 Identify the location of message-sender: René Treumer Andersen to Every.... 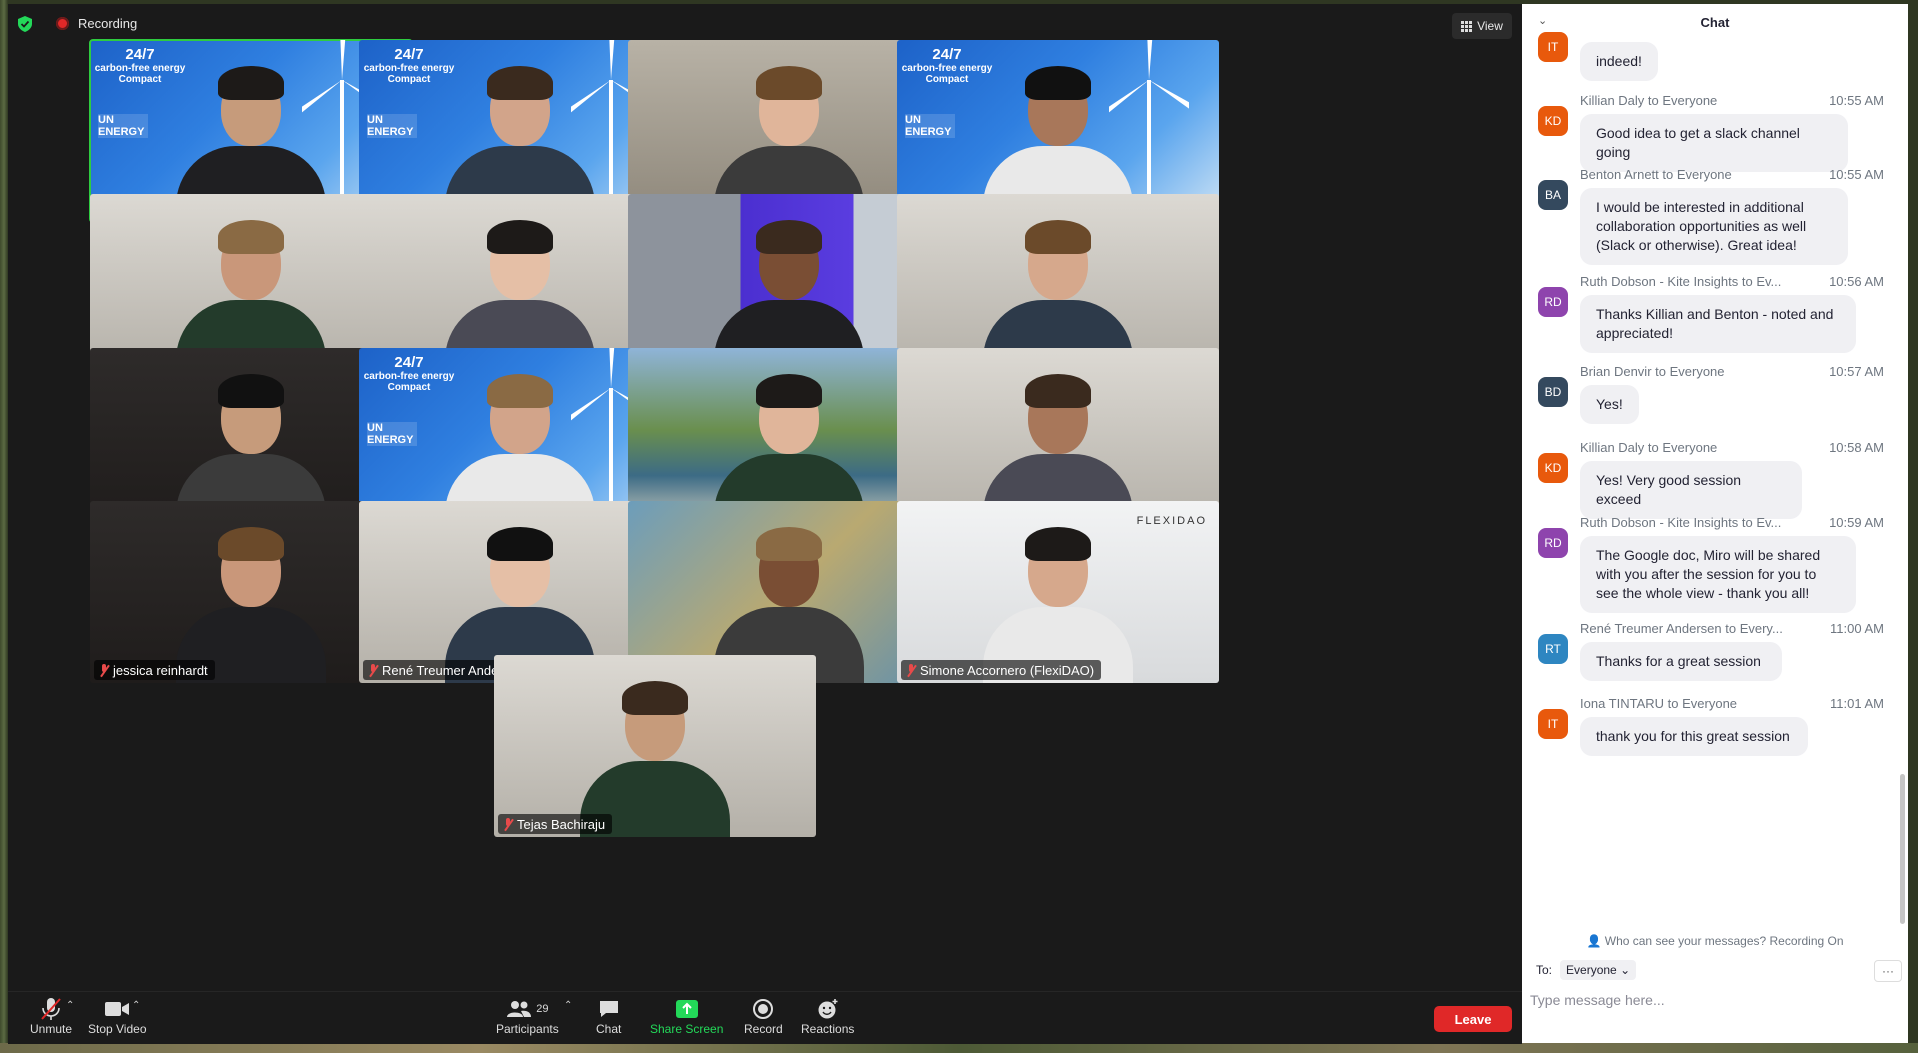
(1681, 628).